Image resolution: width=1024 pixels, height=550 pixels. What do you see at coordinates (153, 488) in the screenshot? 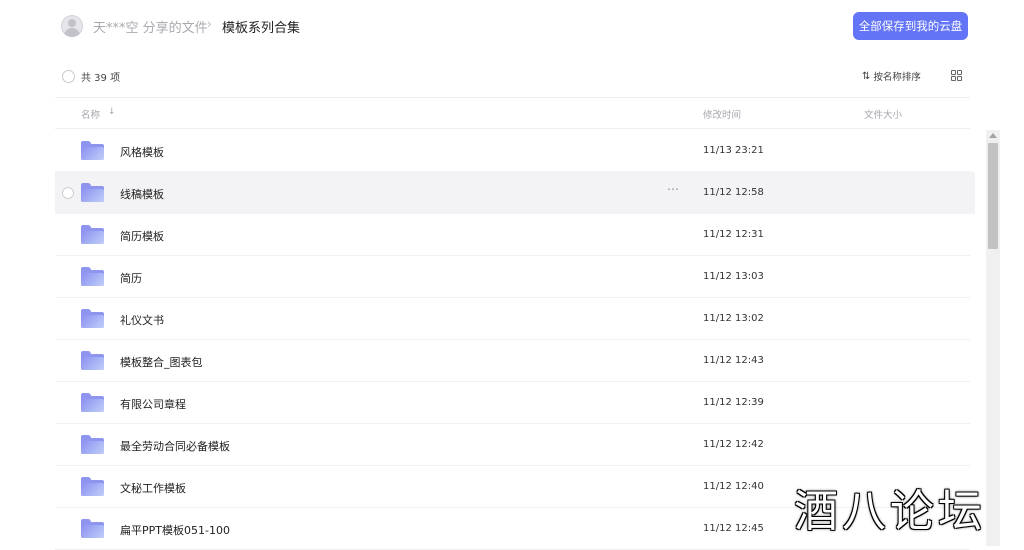
I see `file-name: 文秘工作模板` at bounding box center [153, 488].